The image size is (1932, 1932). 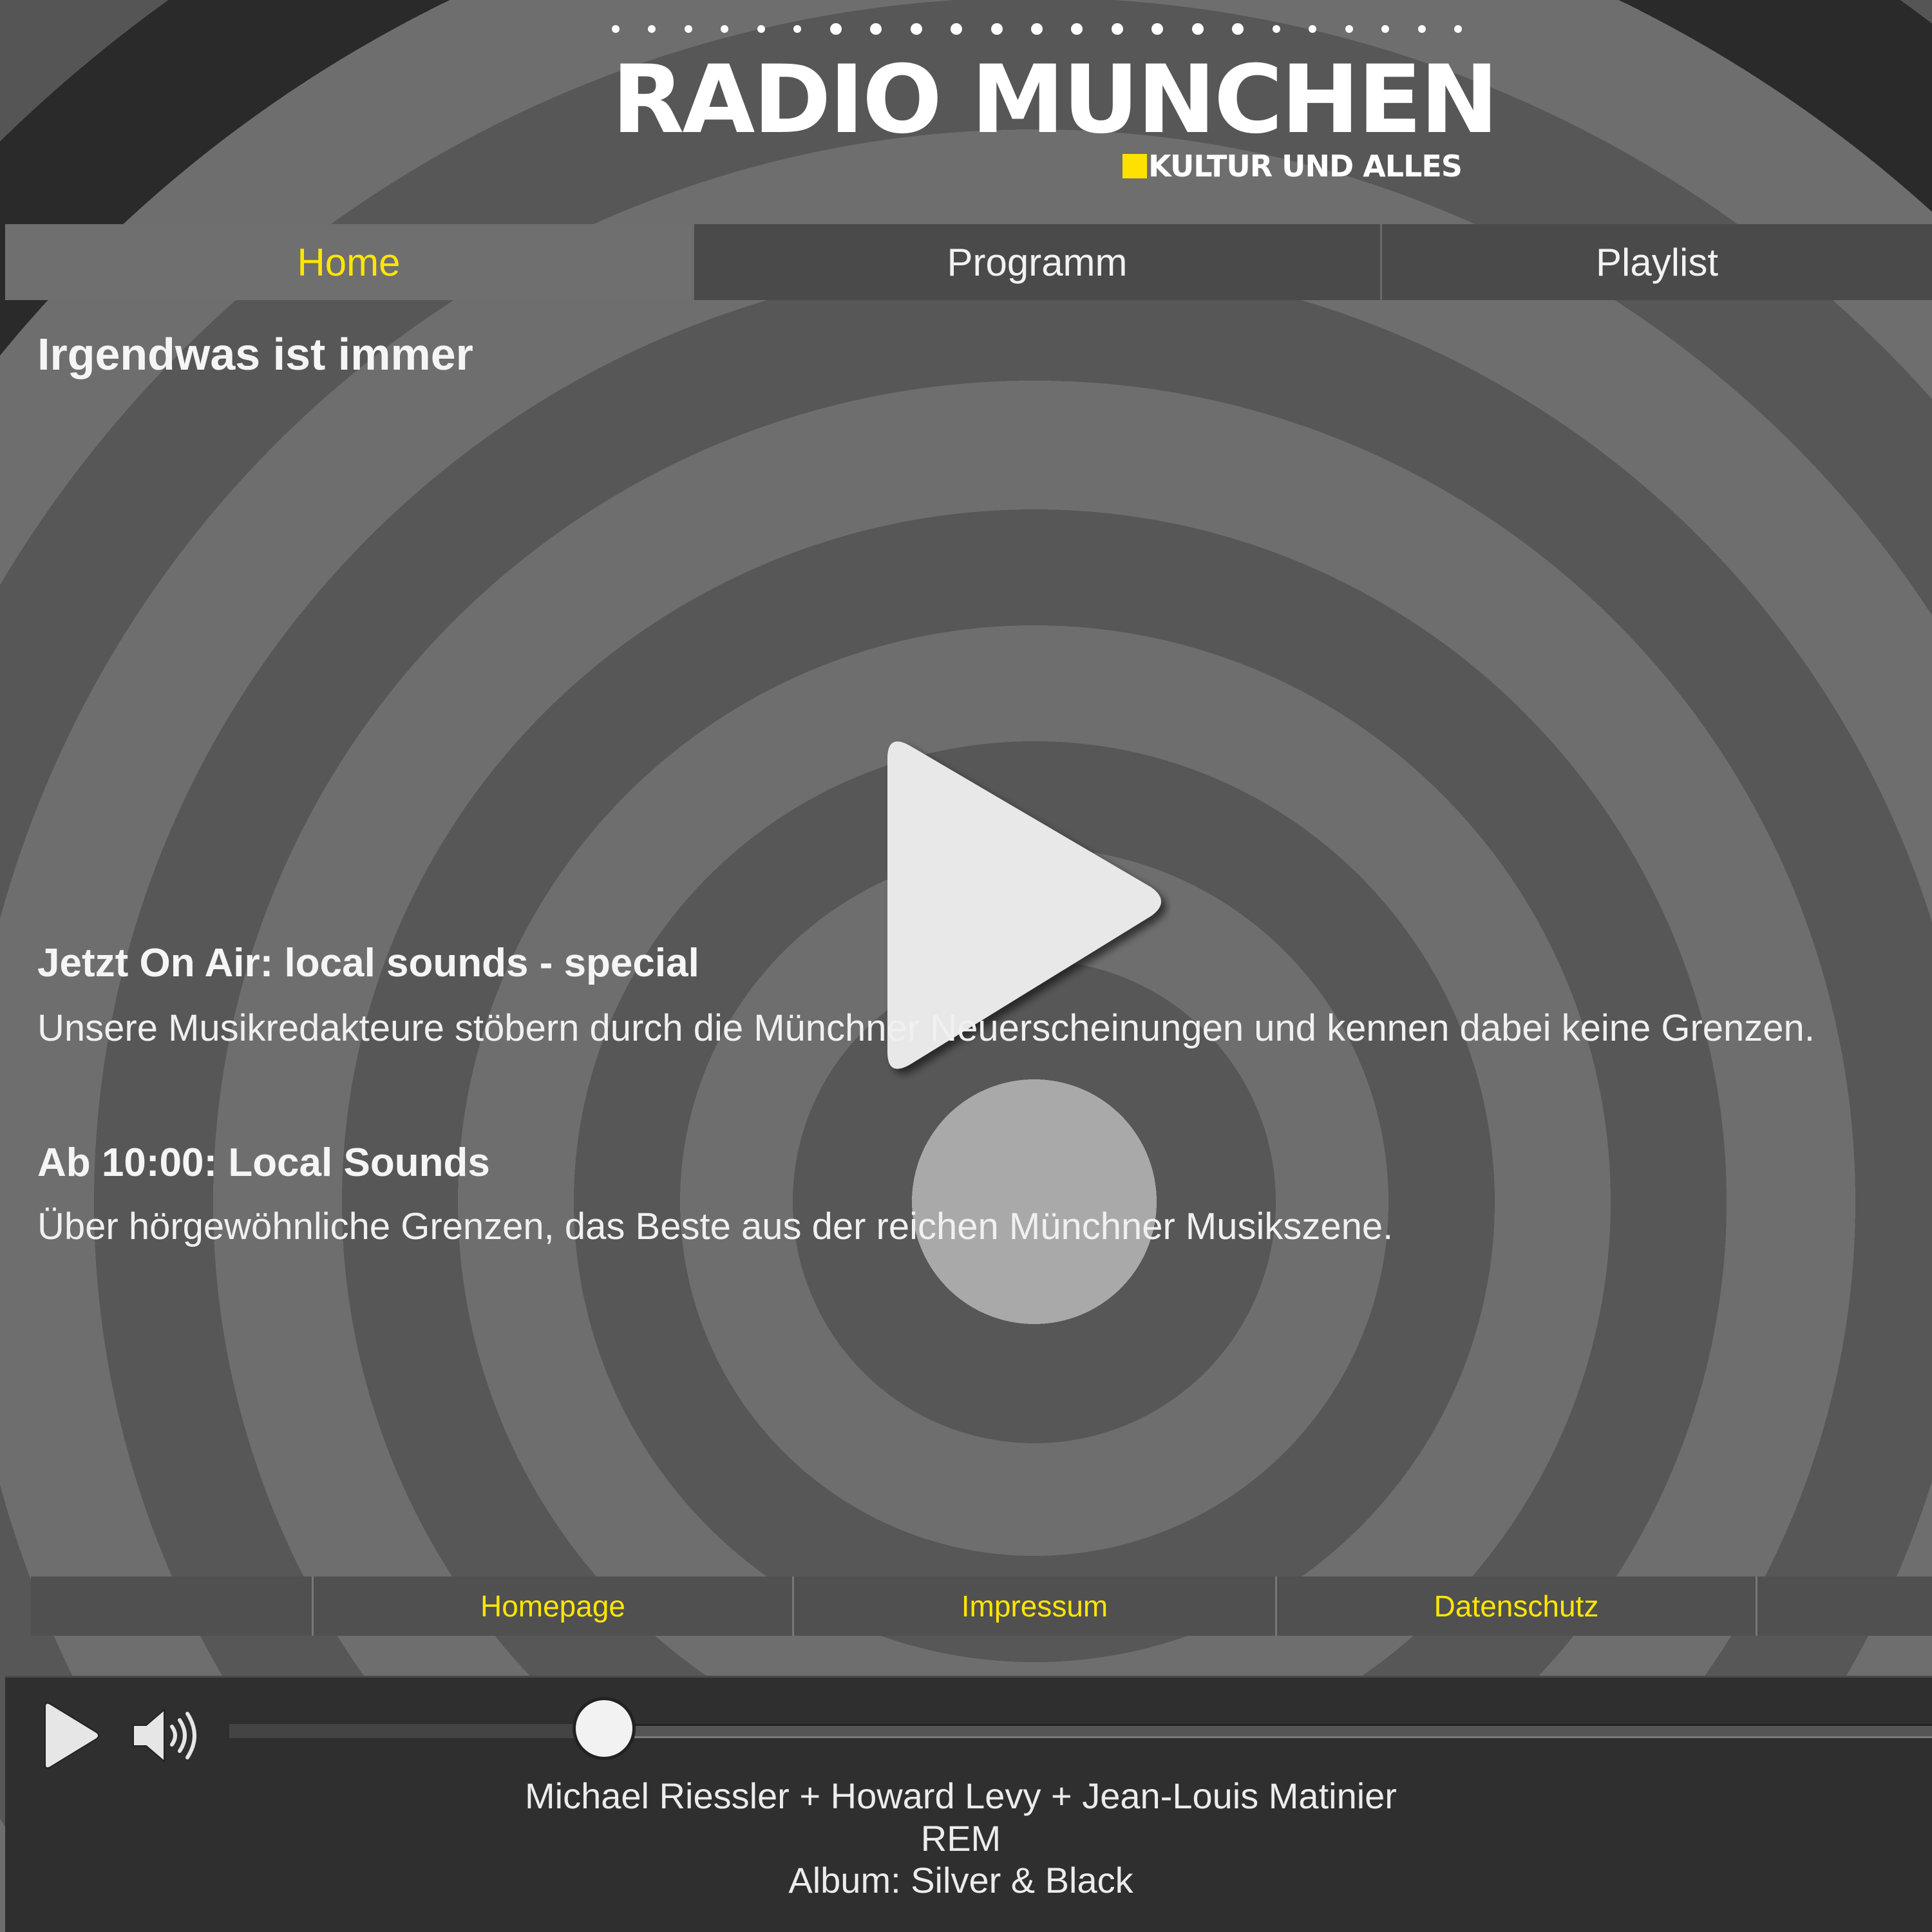 I want to click on logo-accent-square, so click(x=1135, y=166).